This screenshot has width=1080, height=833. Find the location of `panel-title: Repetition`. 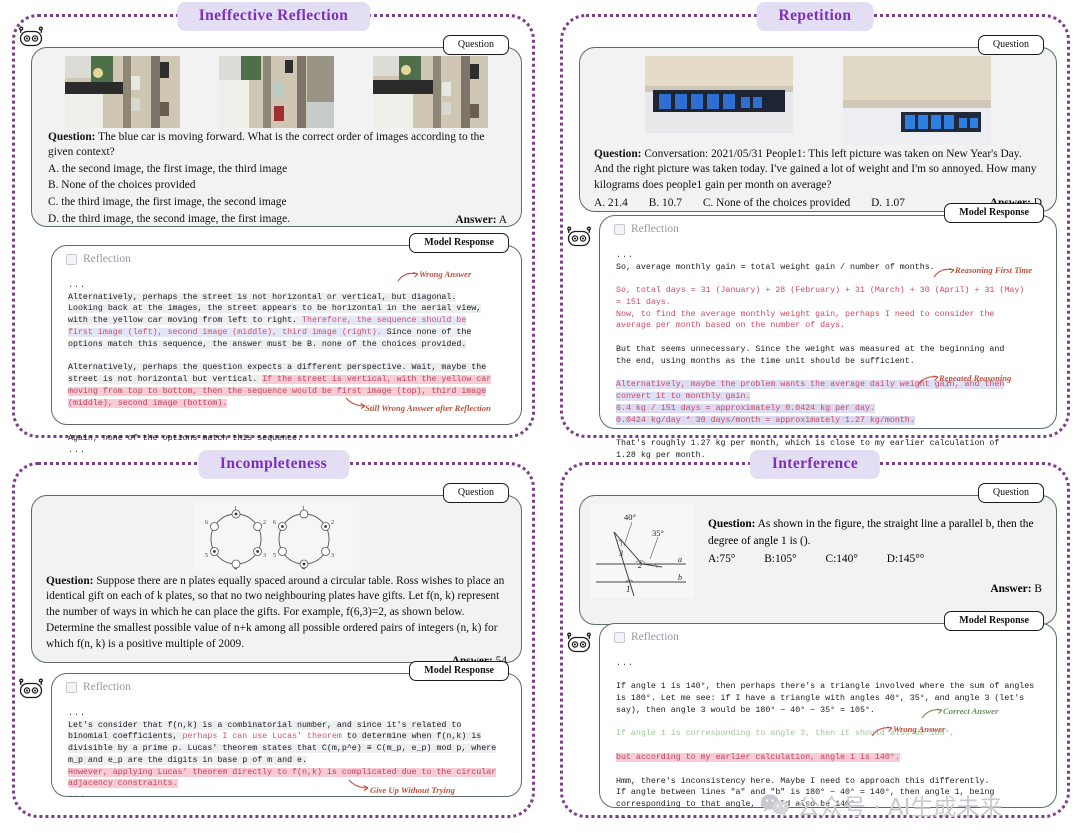

panel-title: Repetition is located at coordinates (815, 16).